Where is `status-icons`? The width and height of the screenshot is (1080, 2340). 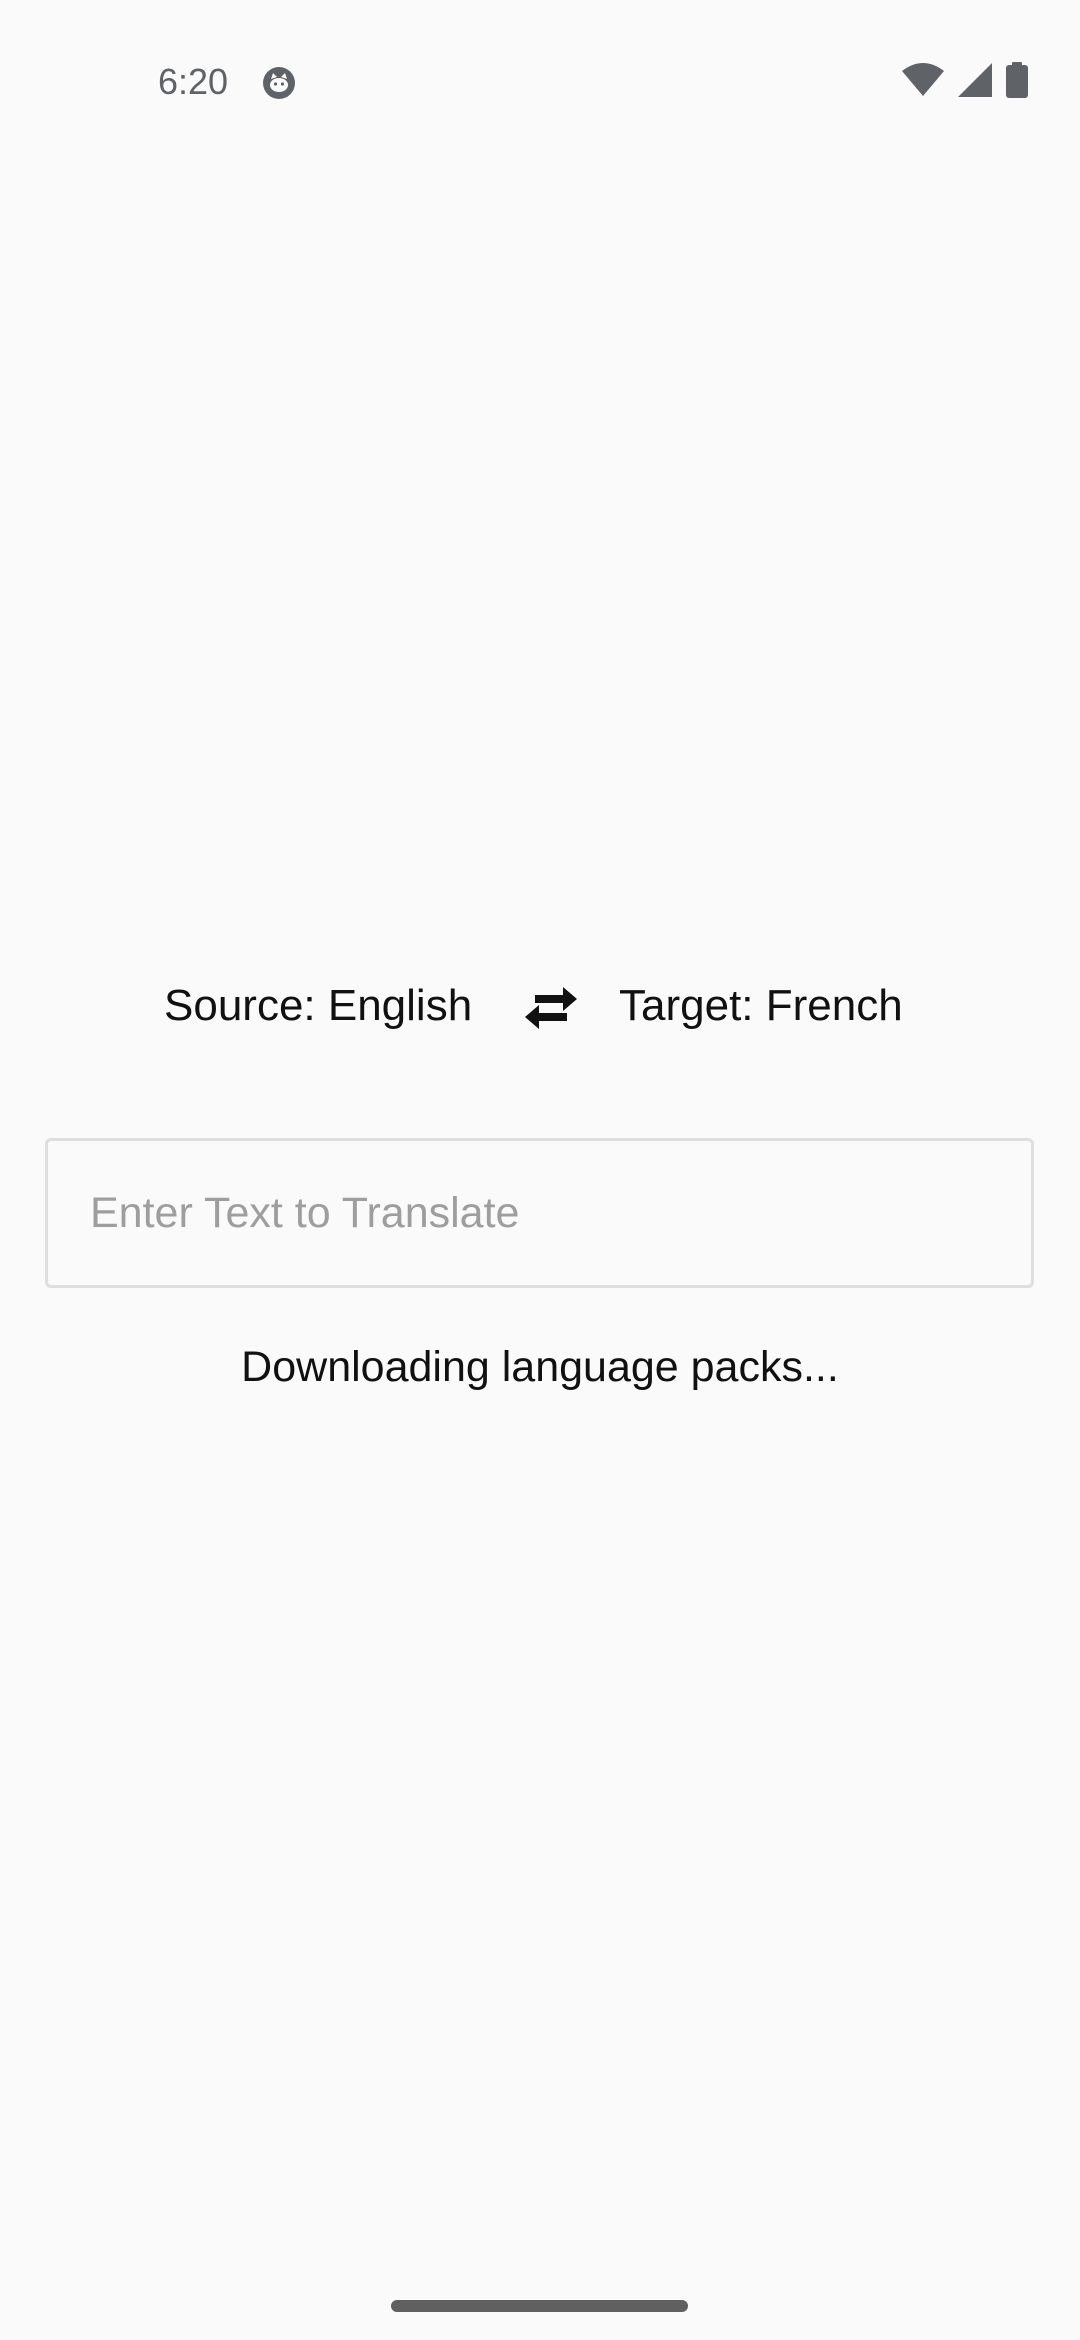
status-icons is located at coordinates (965, 80).